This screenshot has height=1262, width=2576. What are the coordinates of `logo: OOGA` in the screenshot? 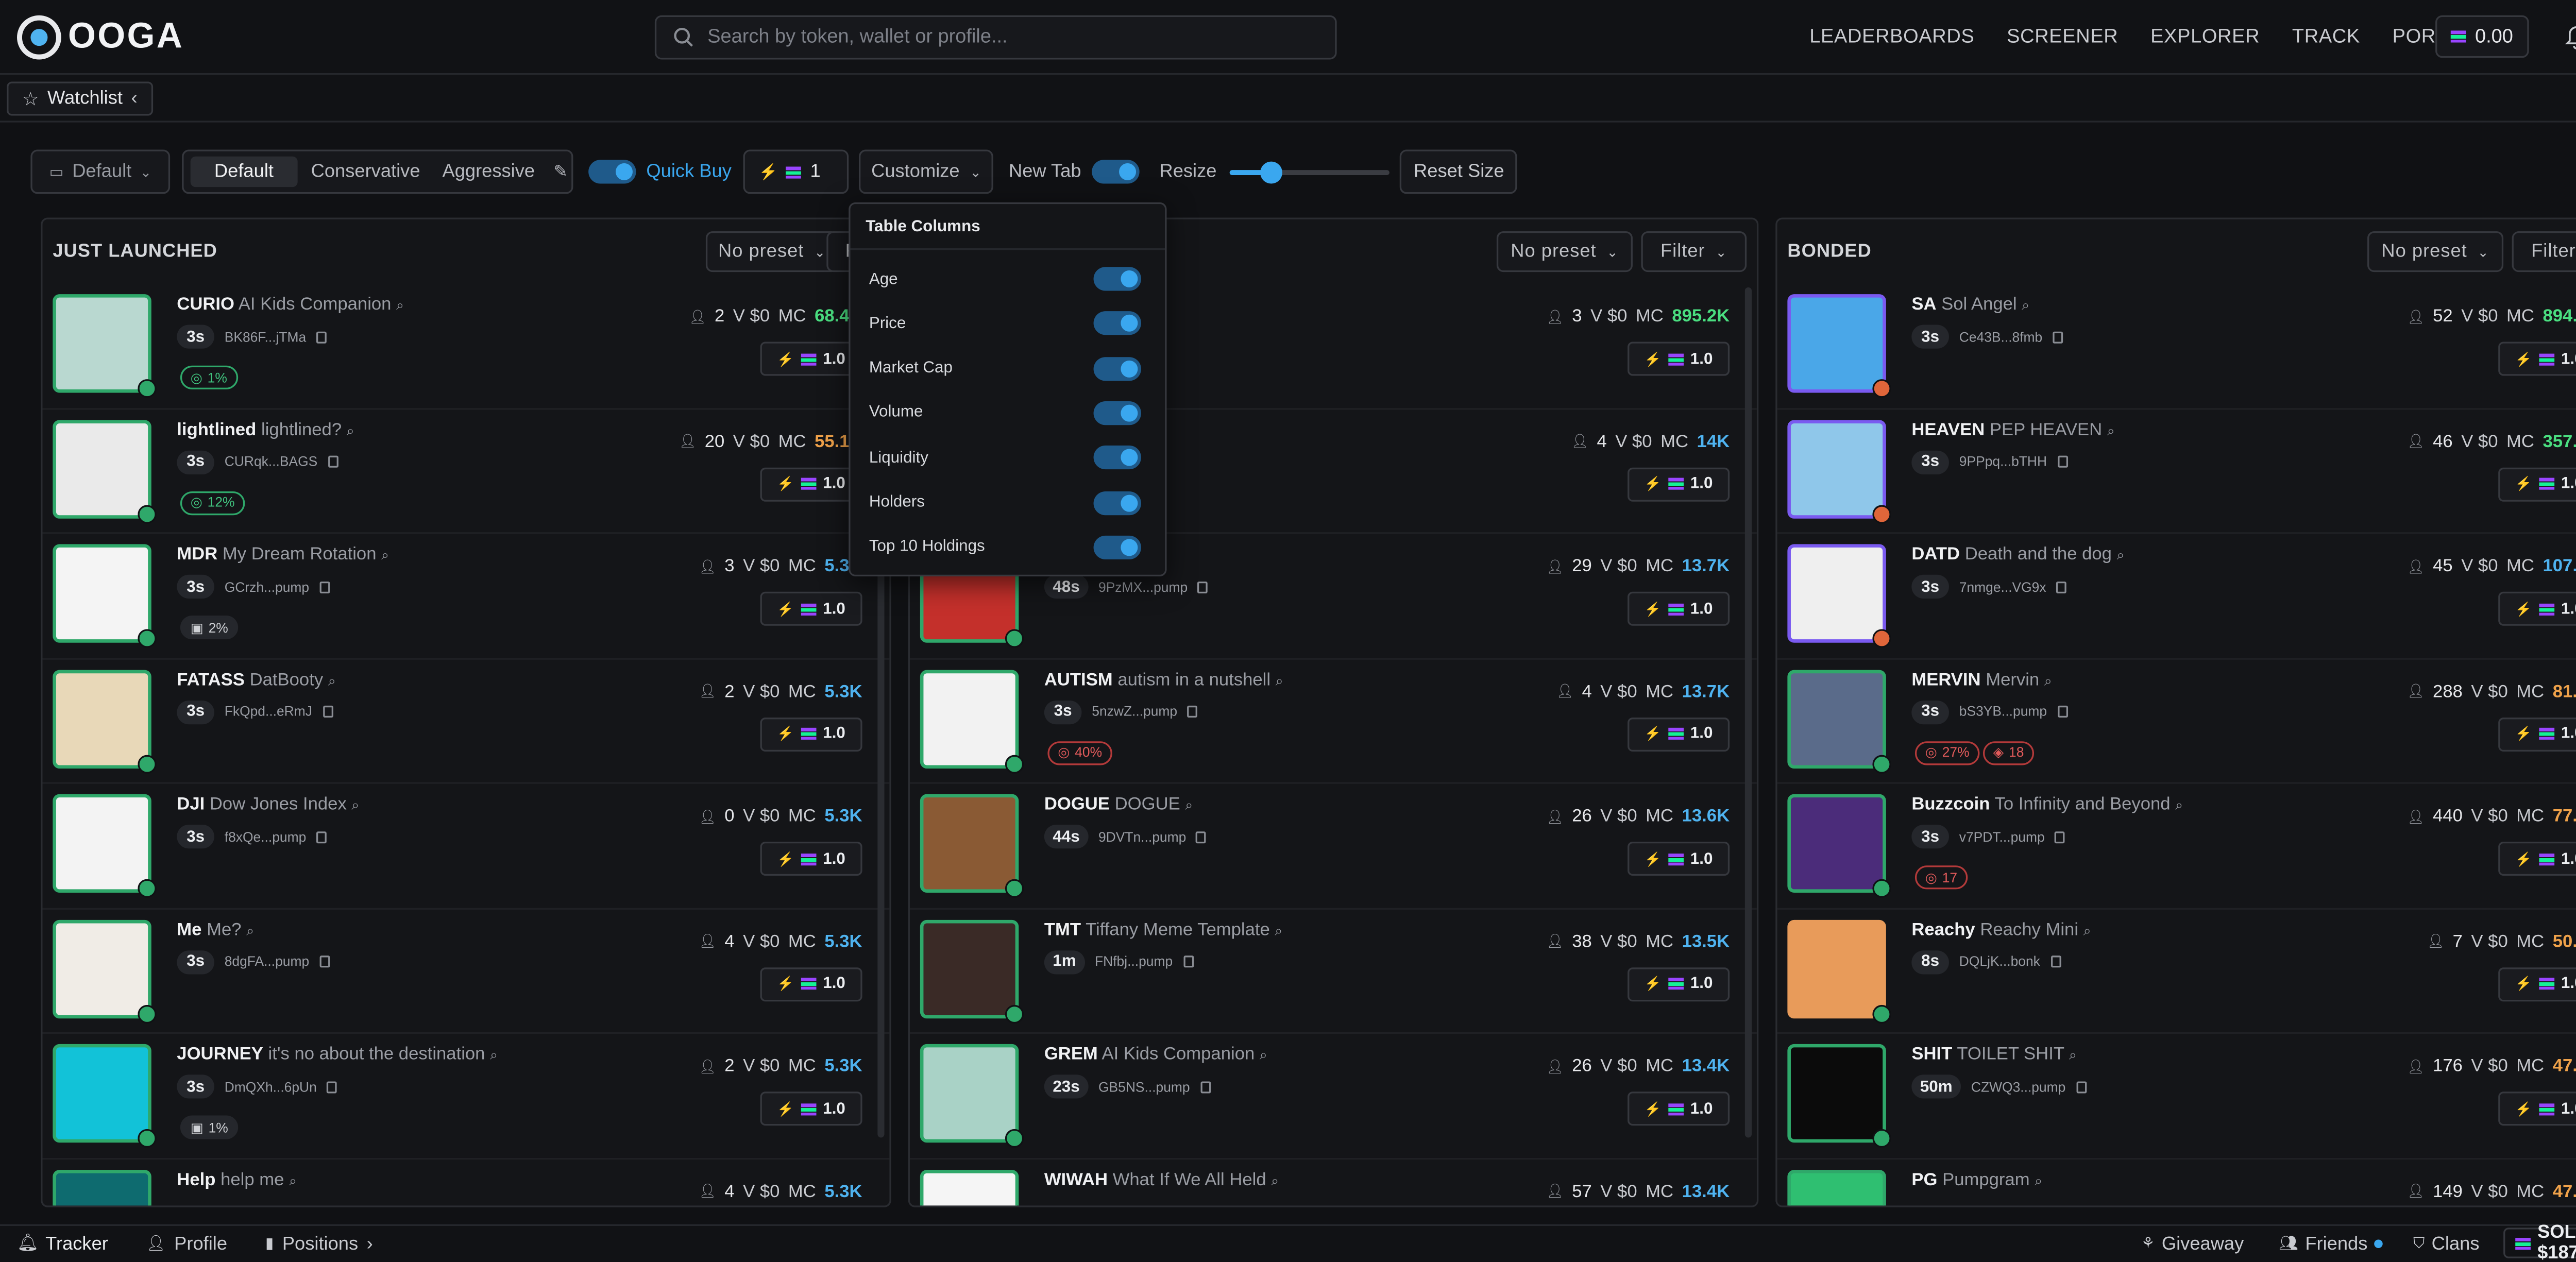 It's located at (100, 36).